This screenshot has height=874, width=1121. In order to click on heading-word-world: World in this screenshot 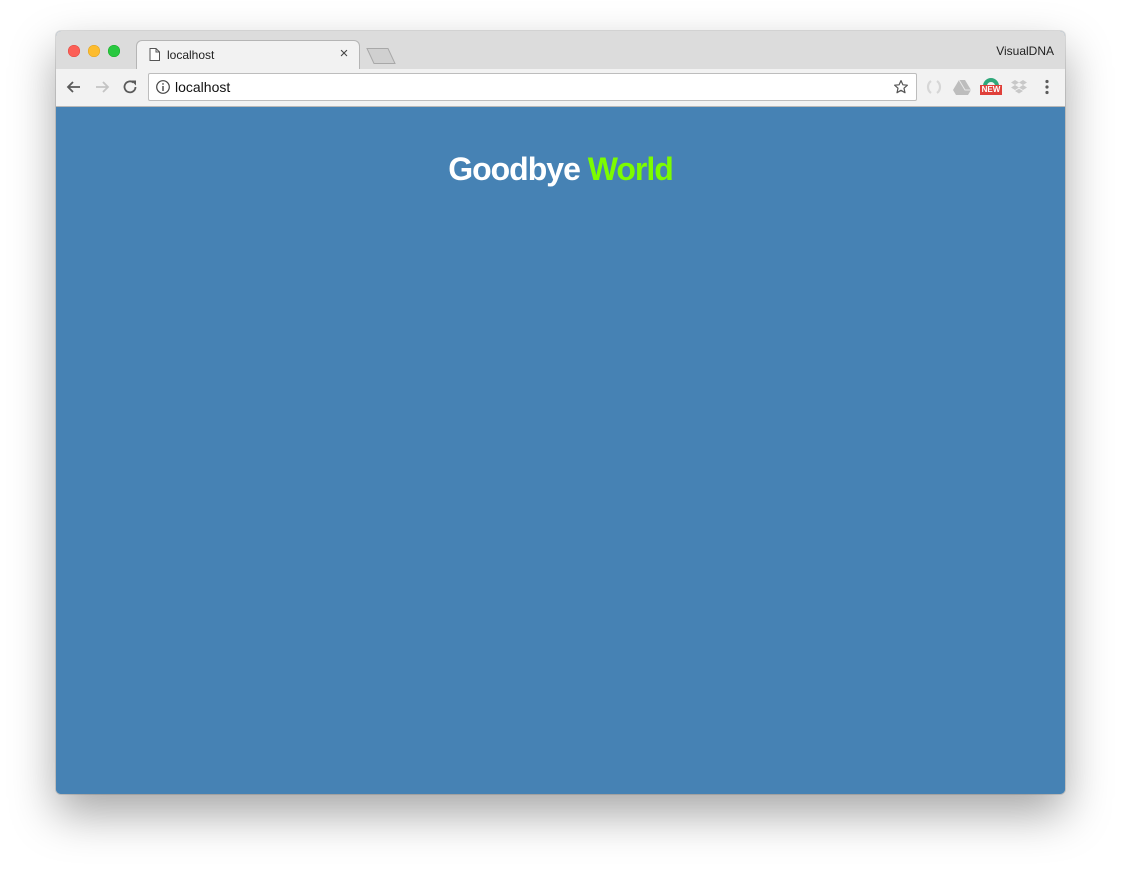, I will do `click(630, 169)`.